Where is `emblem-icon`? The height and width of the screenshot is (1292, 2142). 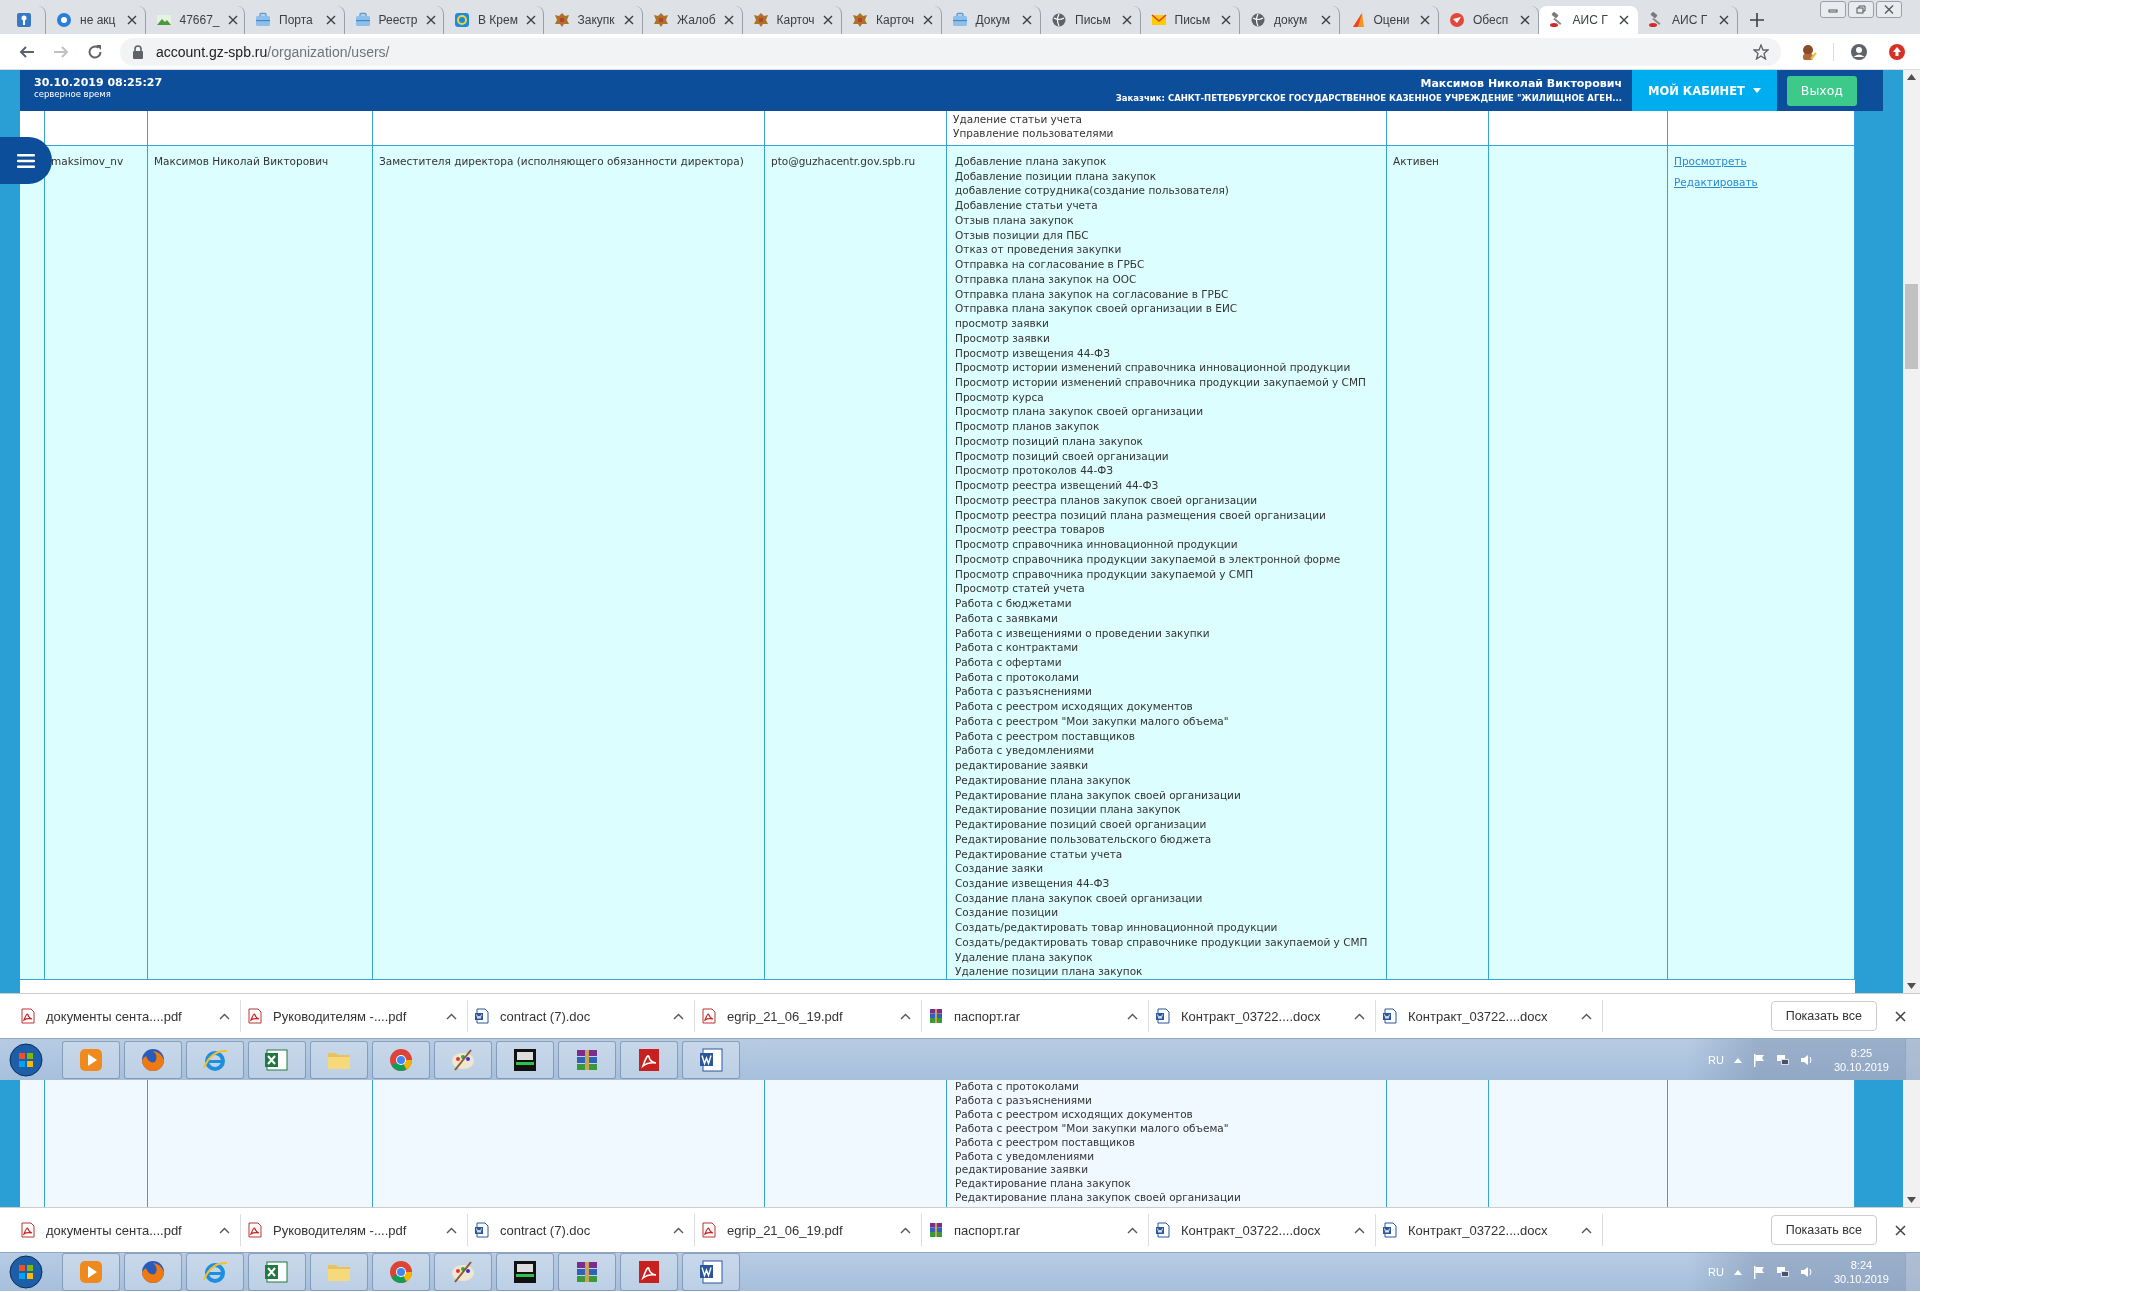 emblem-icon is located at coordinates (760, 20).